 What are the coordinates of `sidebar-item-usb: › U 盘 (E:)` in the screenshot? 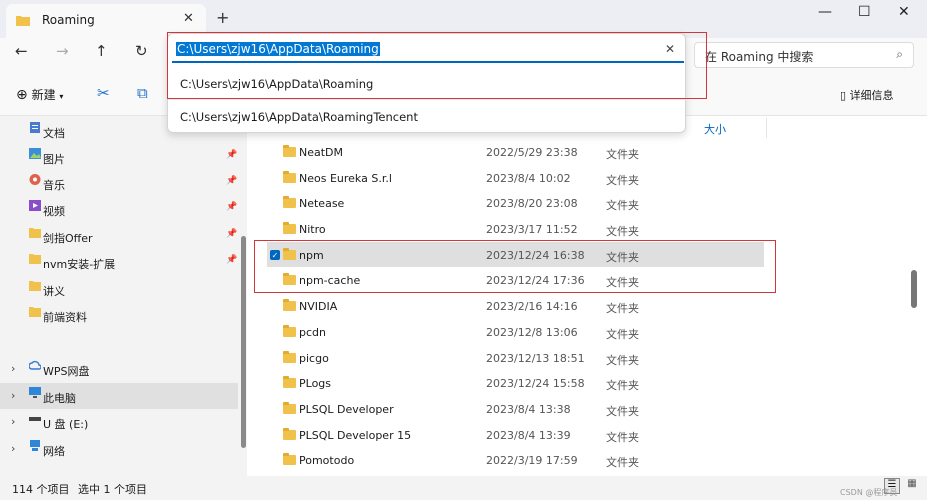 It's located at (119, 422).